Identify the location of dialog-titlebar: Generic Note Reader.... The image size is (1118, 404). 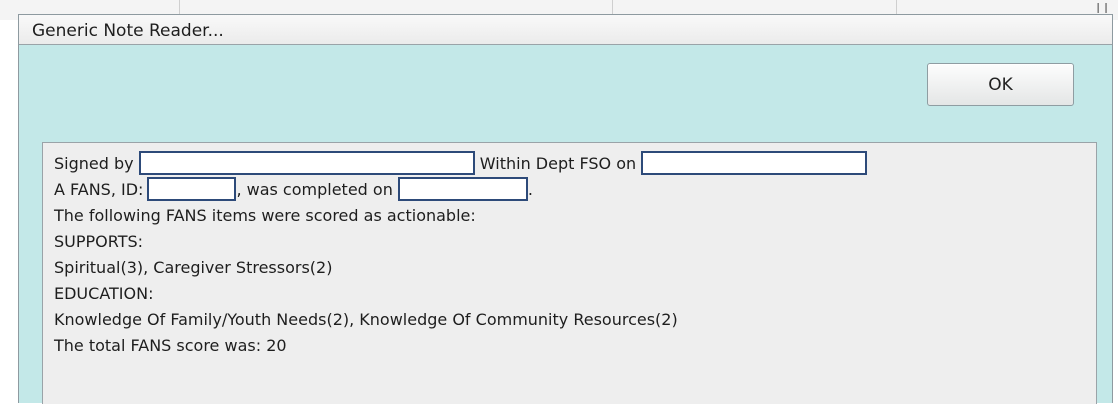
(565, 30).